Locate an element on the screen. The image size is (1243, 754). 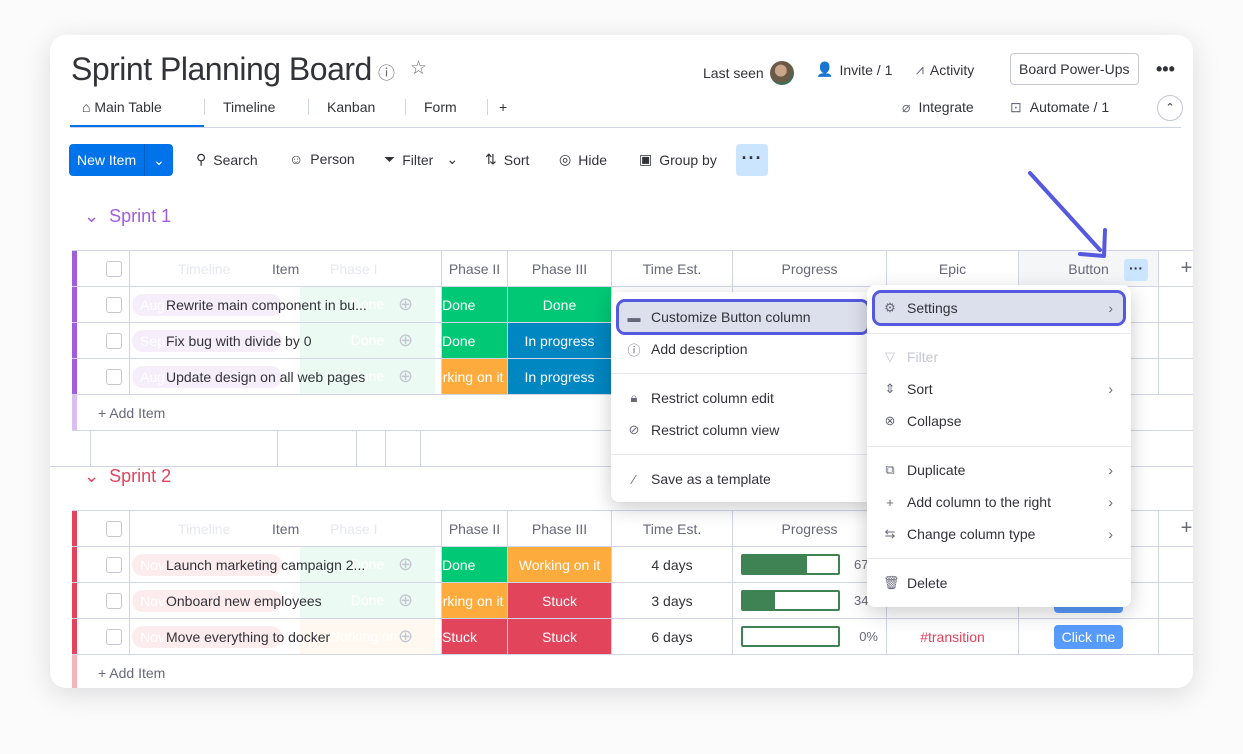
pointer-arrow-icon is located at coordinates (1067, 214).